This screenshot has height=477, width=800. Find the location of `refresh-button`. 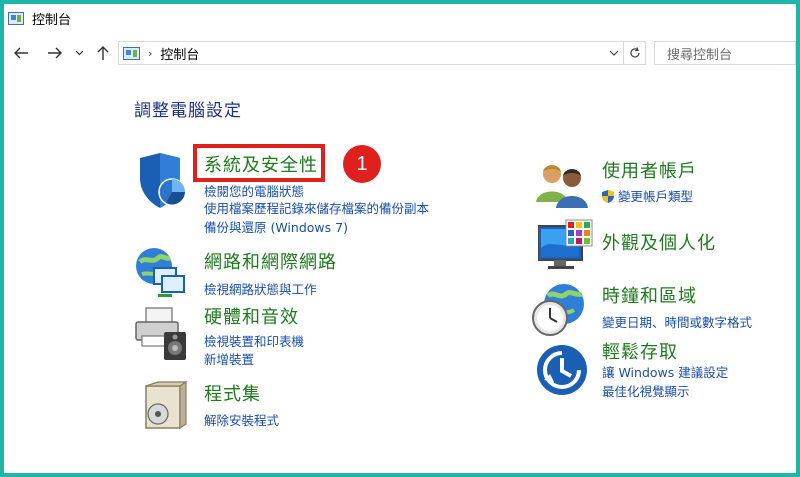

refresh-button is located at coordinates (634, 53).